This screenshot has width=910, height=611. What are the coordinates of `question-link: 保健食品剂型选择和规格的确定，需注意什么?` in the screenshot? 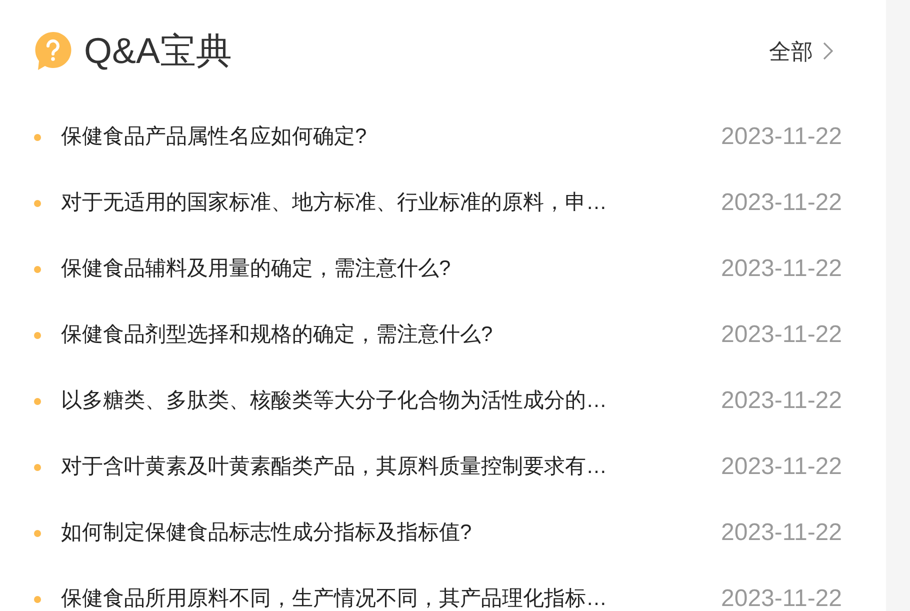 It's located at (277, 335).